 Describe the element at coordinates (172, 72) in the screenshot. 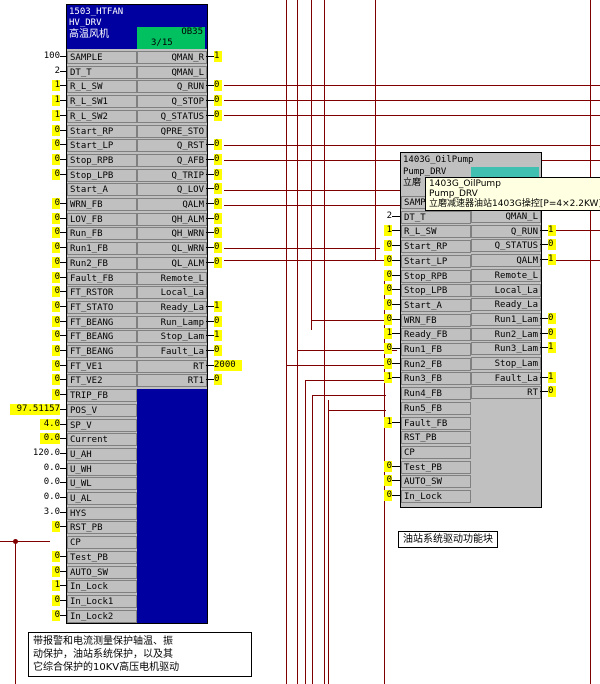

I see `output-pin-qman-l: QMAN_L` at that location.